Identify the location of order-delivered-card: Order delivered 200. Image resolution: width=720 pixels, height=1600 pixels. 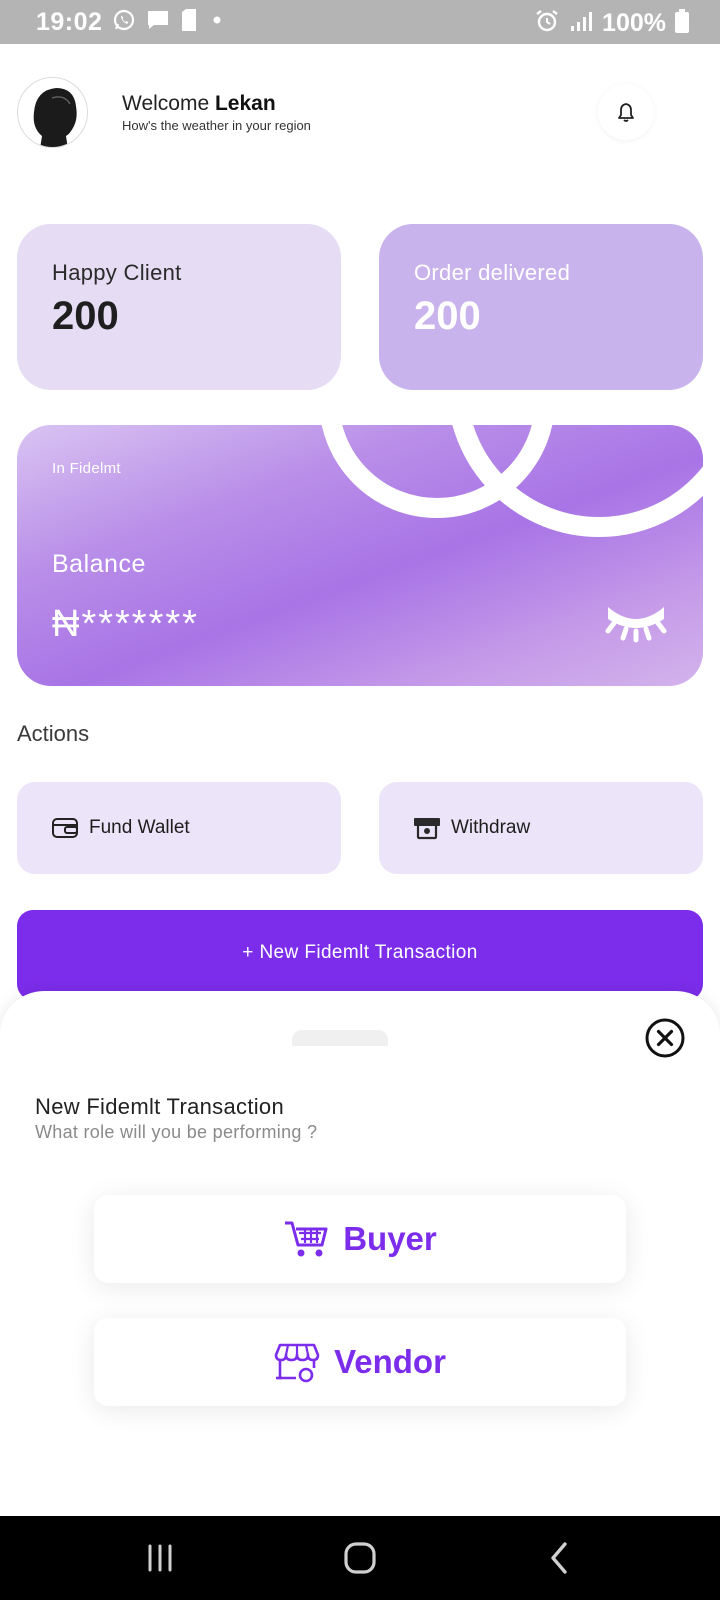
(541, 307).